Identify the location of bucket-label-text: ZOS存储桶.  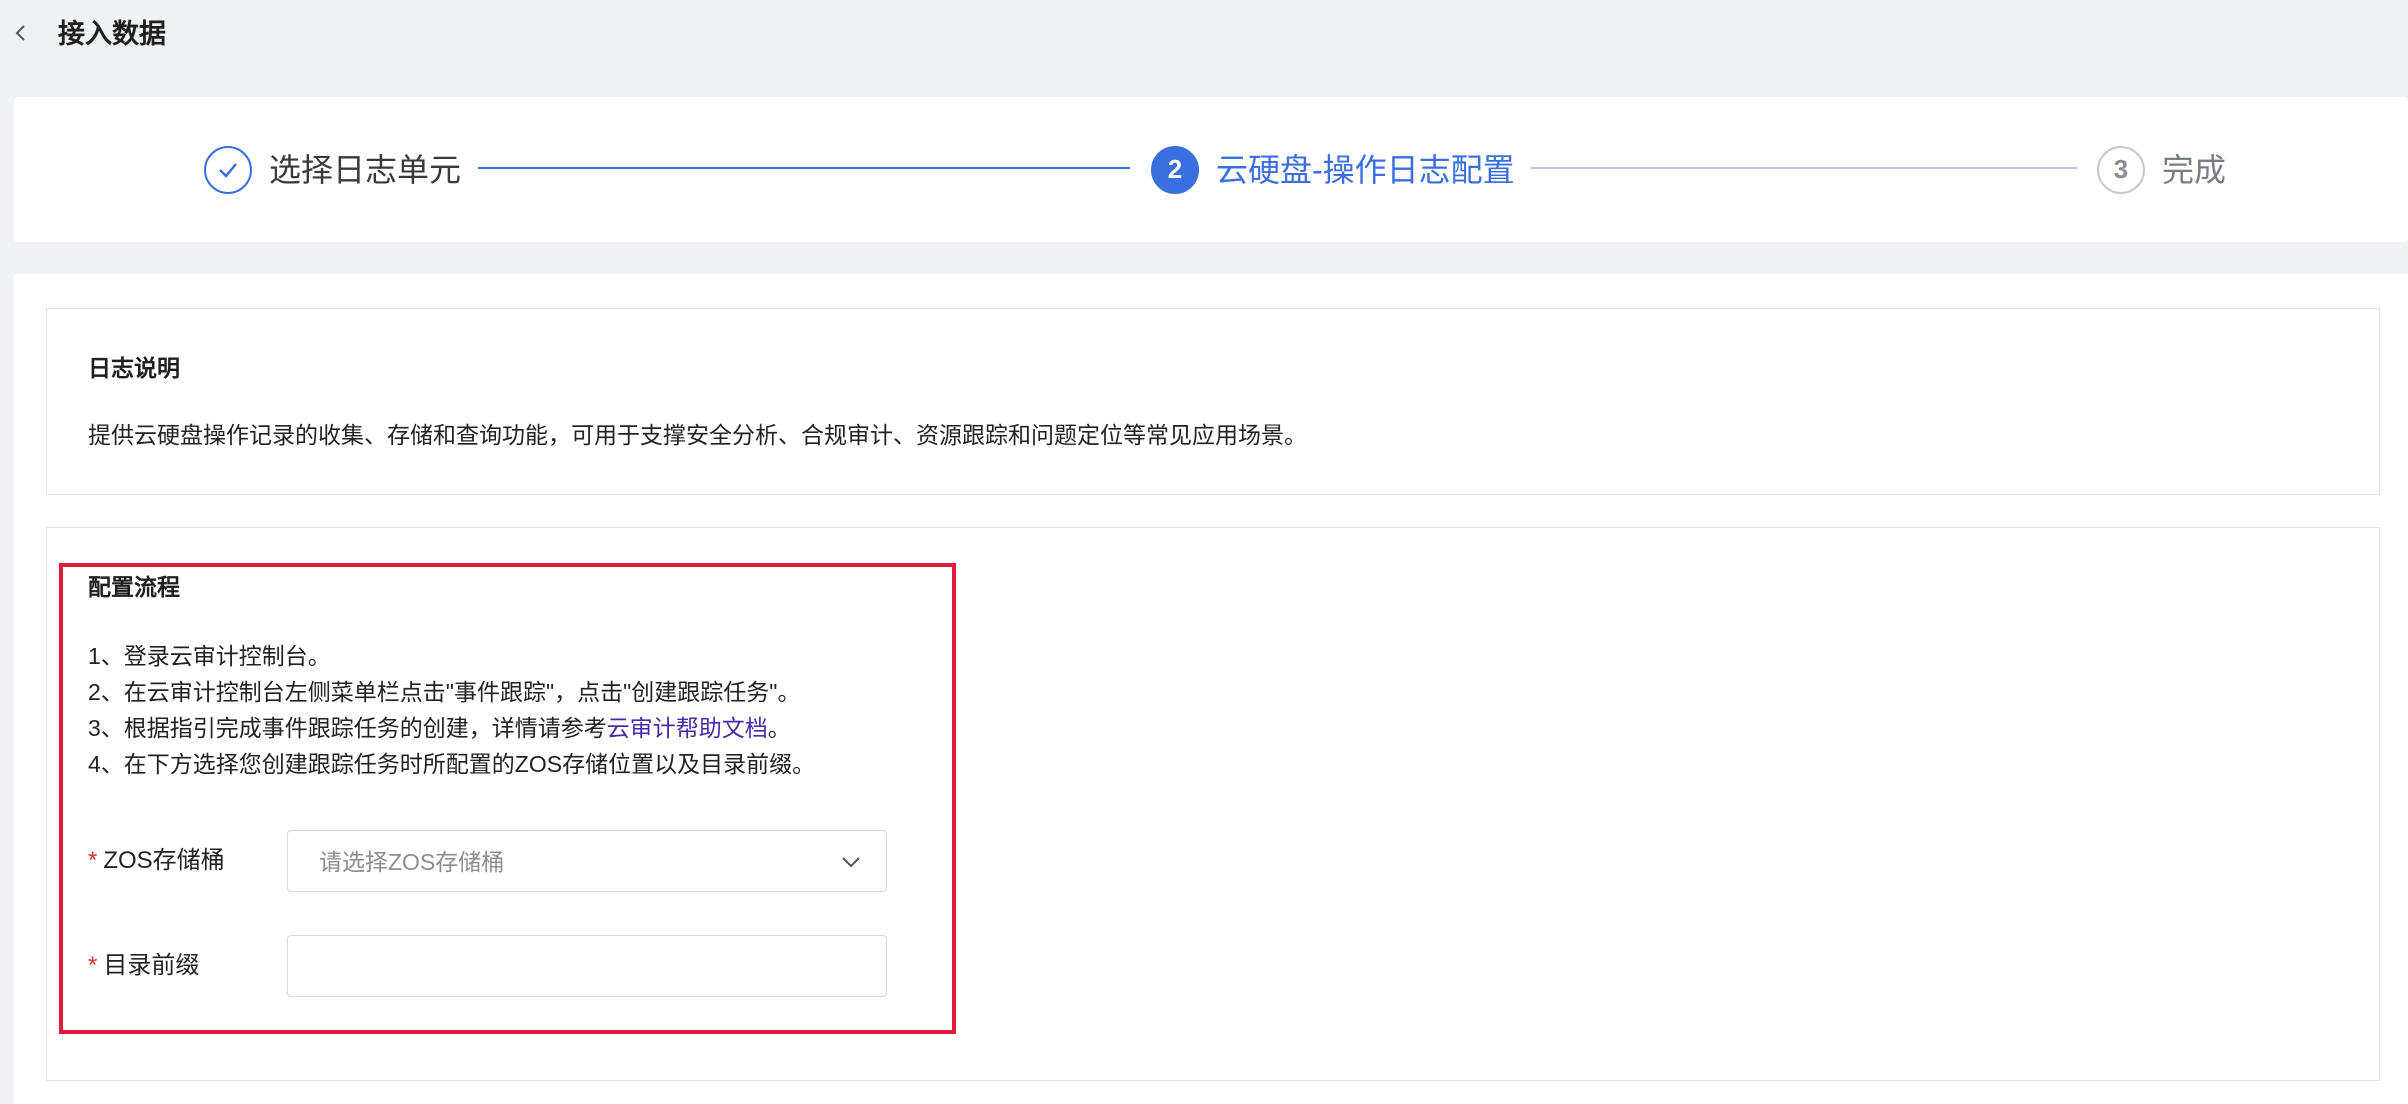
(164, 860).